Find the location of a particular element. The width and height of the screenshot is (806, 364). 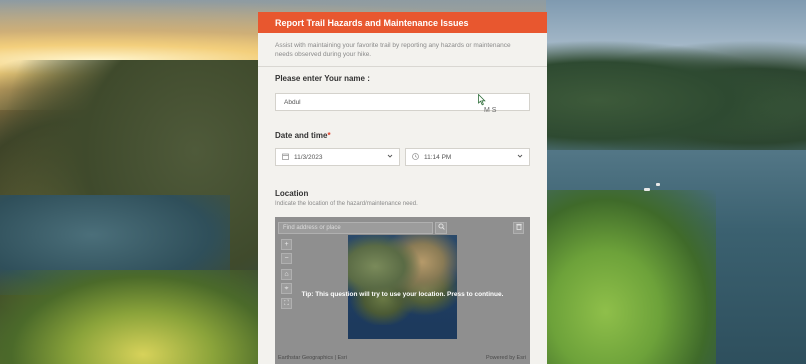

background-hill-right is located at coordinates (631, 277).